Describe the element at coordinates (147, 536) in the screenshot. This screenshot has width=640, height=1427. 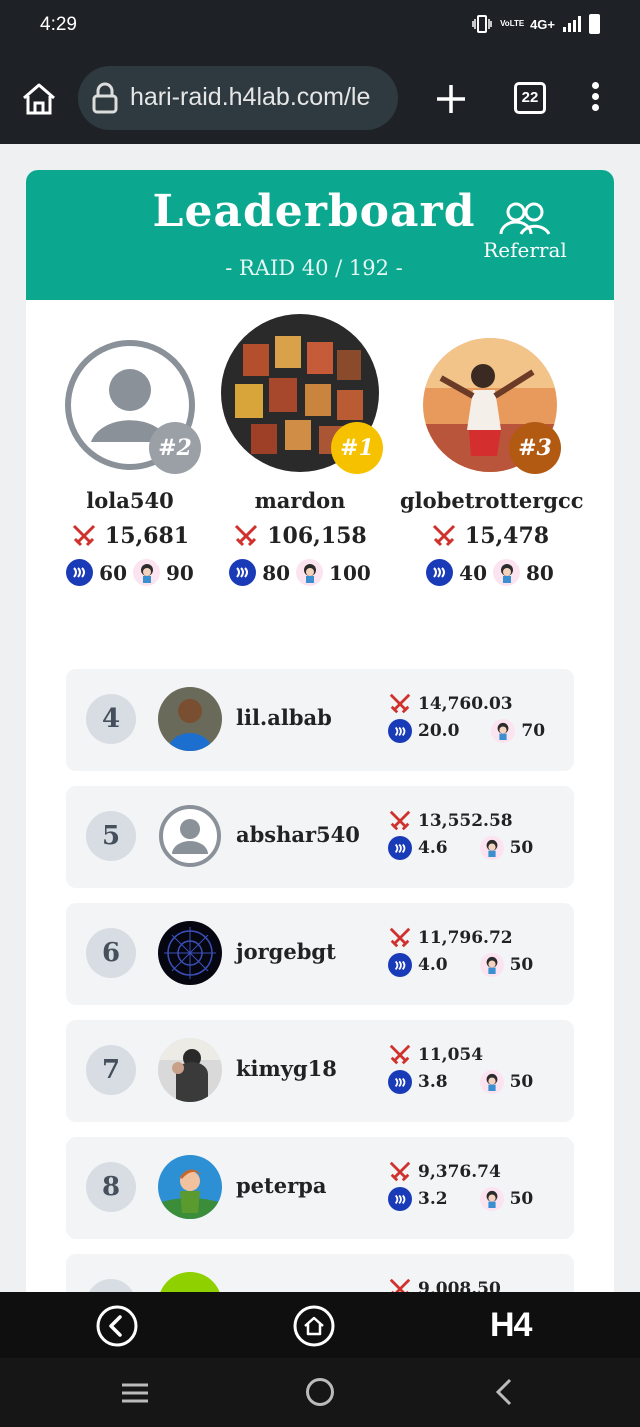
I see `score-value: 15,681` at that location.